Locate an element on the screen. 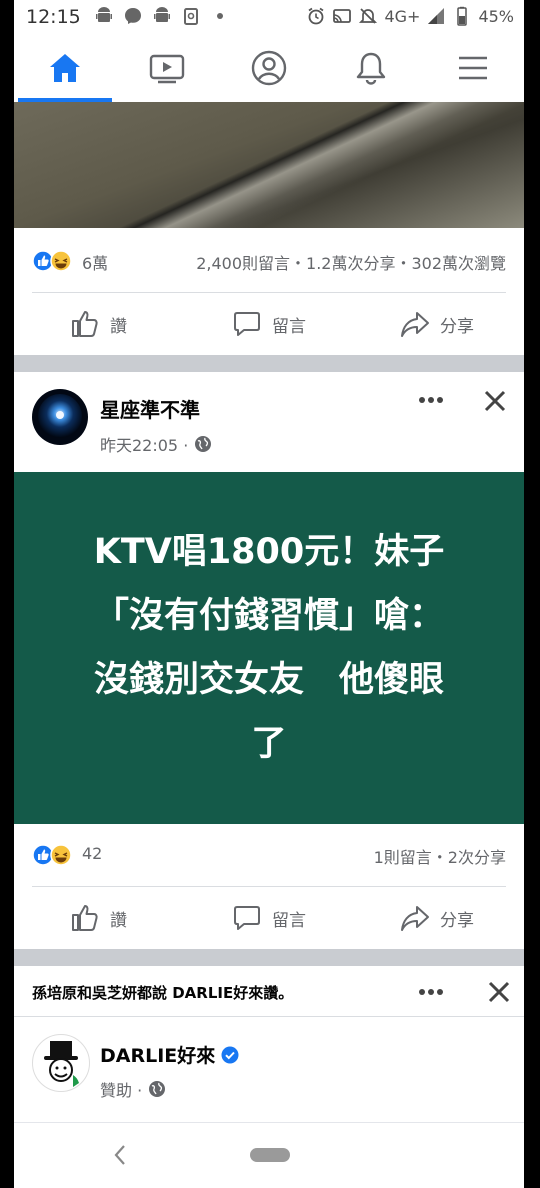 The image size is (540, 1188). post2-stats: 1則留言・2次分享 is located at coordinates (440, 856).